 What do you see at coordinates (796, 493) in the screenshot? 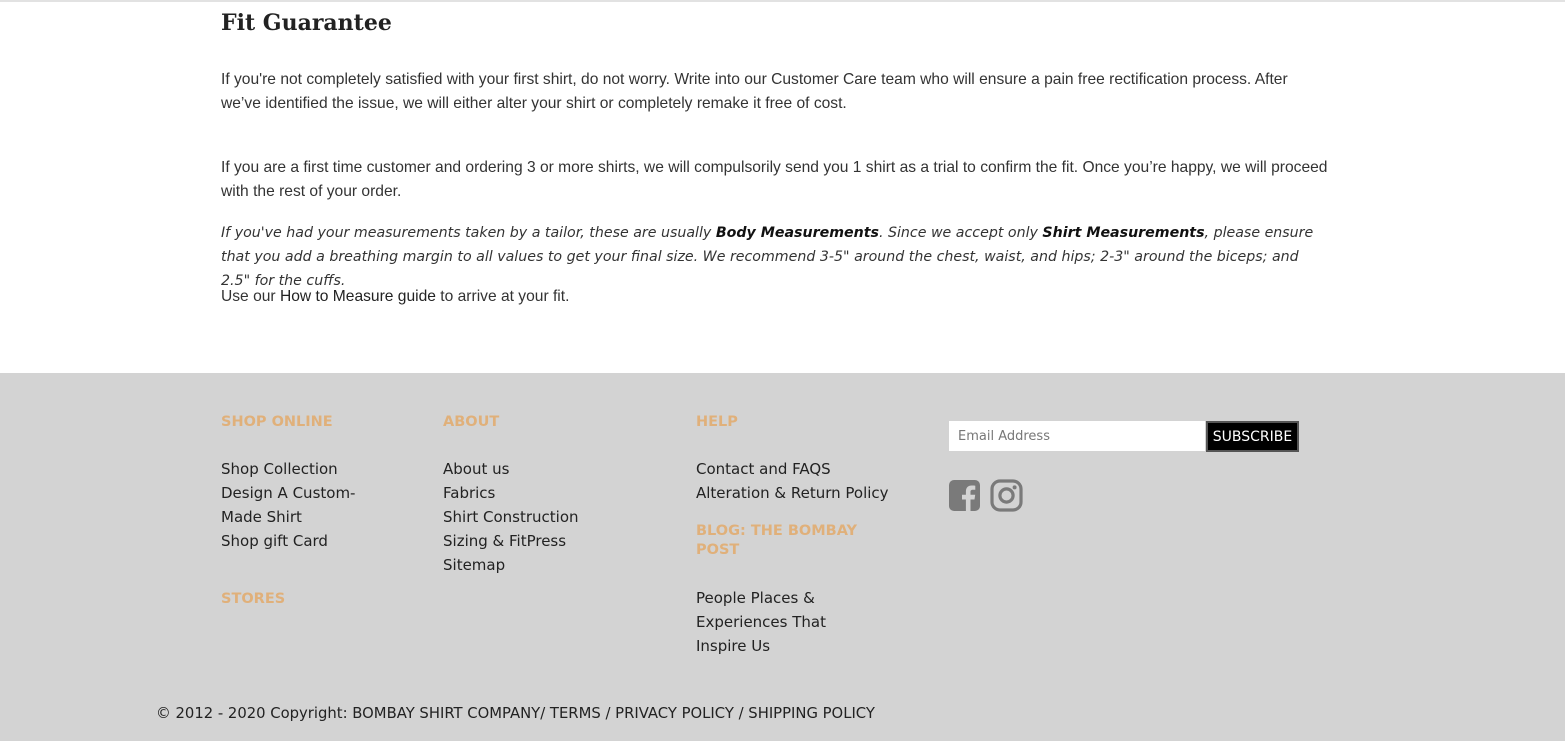
I see `alteration-return-link: Alteration & Return Policy` at bounding box center [796, 493].